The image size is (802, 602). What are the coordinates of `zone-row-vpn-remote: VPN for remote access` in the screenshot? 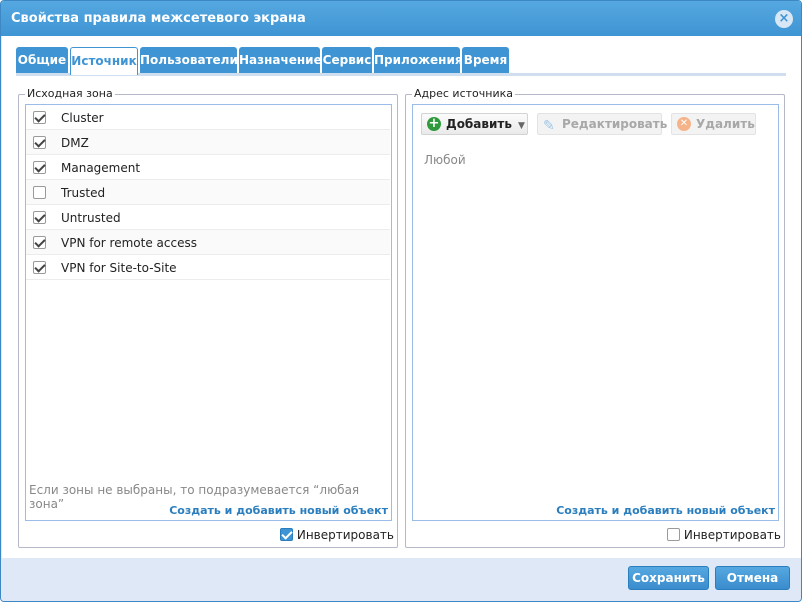 It's located at (208, 242).